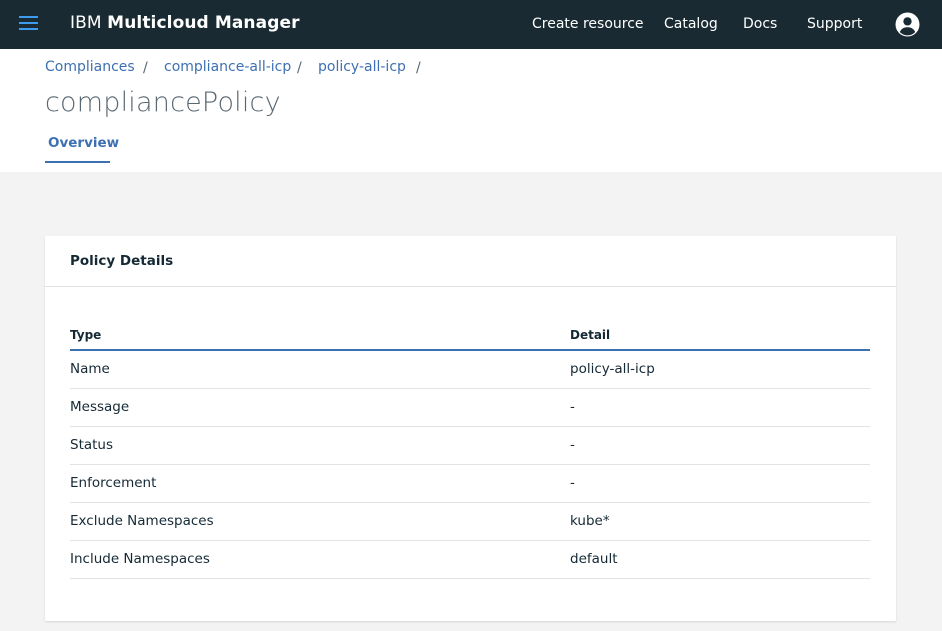 The image size is (942, 631). What do you see at coordinates (590, 521) in the screenshot?
I see `row-detail-cell: kube*` at bounding box center [590, 521].